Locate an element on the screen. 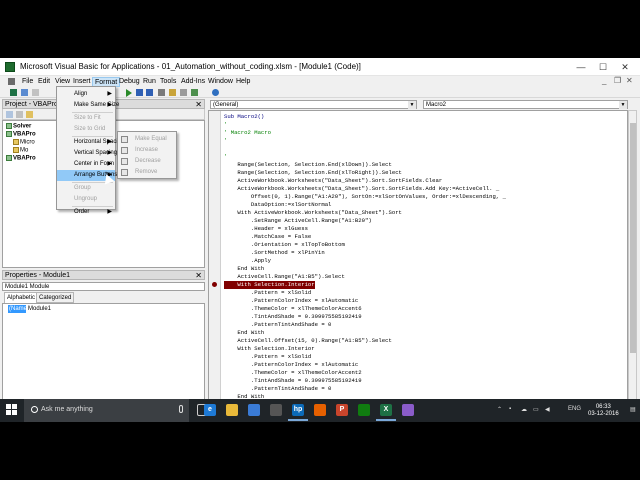 This screenshot has width=640, height=480. properties-window-icon is located at coordinates (183, 92).